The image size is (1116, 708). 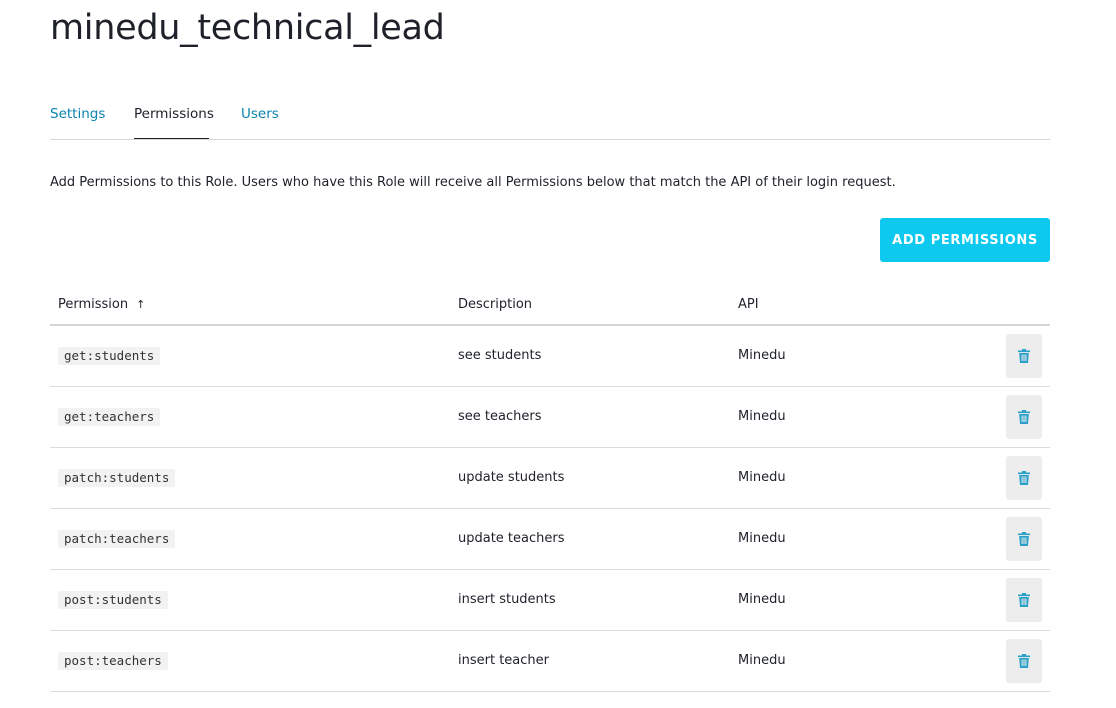 I want to click on column-header-api: API, so click(x=748, y=304).